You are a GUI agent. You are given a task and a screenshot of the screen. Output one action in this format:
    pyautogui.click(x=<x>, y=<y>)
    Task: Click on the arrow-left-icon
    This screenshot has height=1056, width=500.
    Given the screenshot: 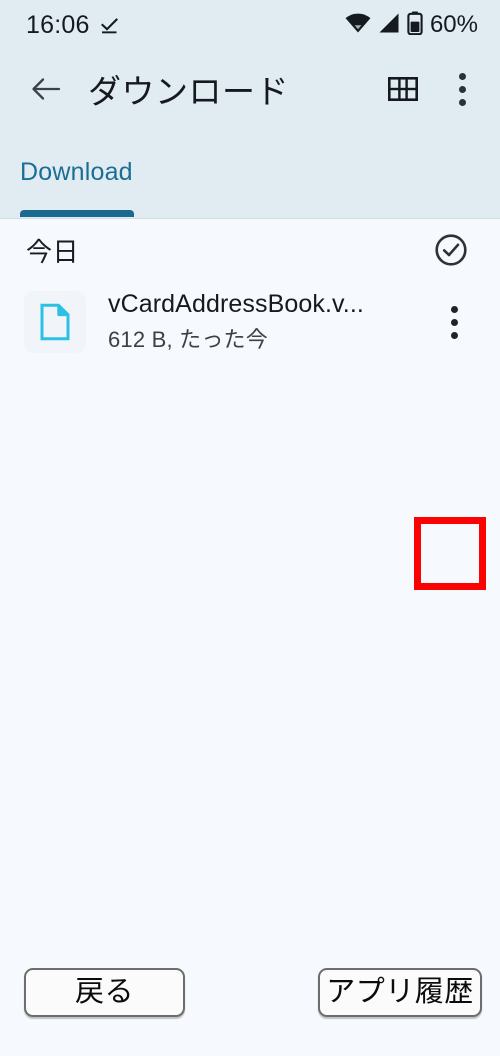 What is the action you would take?
    pyautogui.click(x=46, y=89)
    